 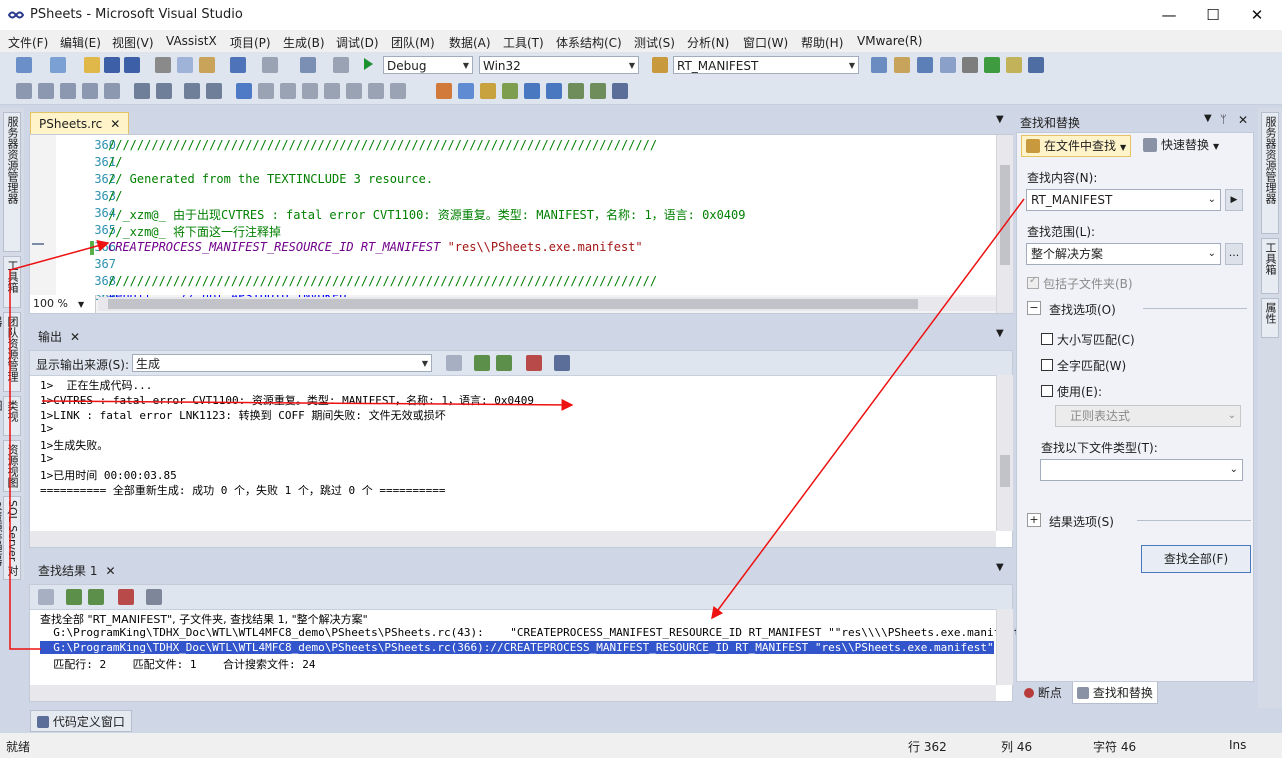 What do you see at coordinates (1189, 146) in the screenshot?
I see `quick-replace-button: 快速替换 ▼` at bounding box center [1189, 146].